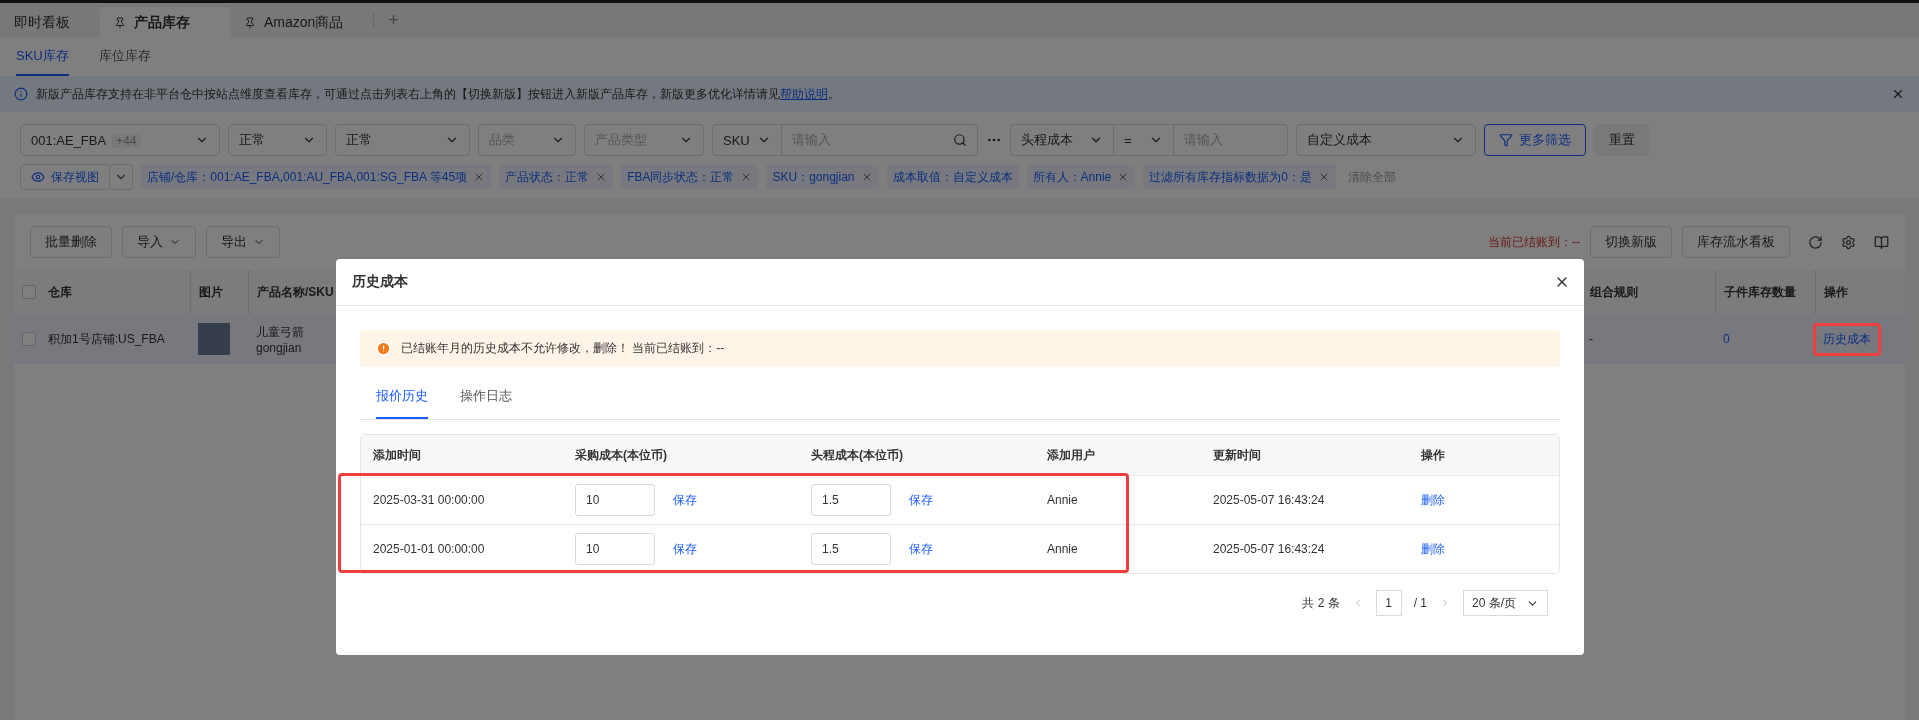 The image size is (1919, 720). I want to click on filter-chip: 店铺/仓库：001:AE_FBA,001:AU_FBA,001:SG_FBA 等45项, so click(316, 177).